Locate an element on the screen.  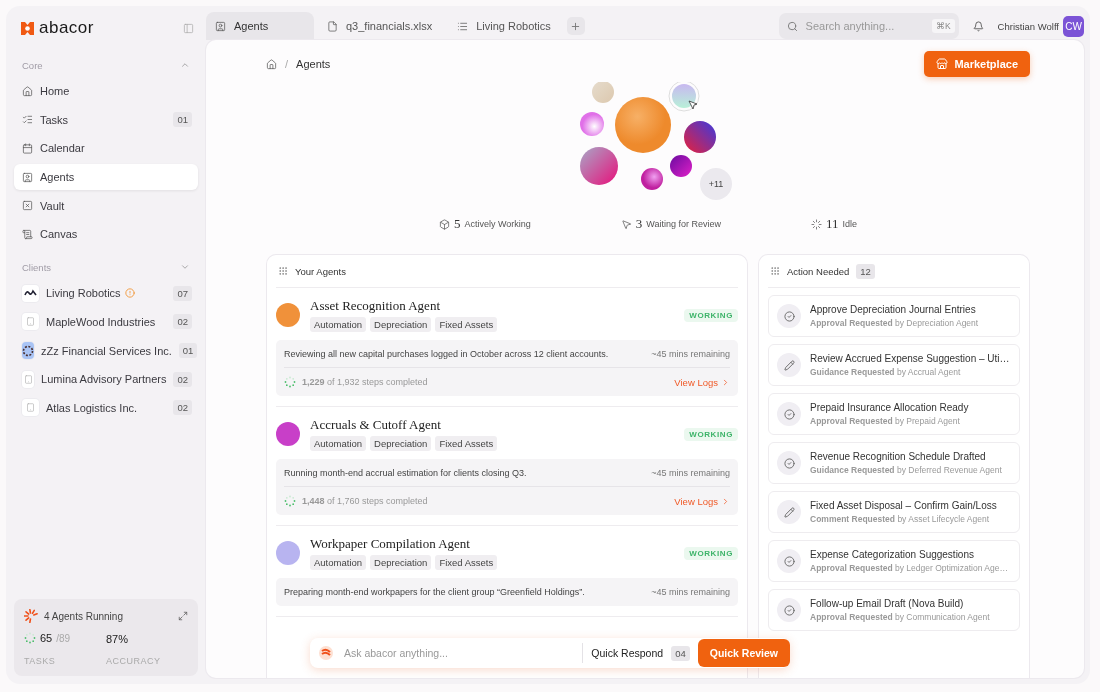
sidebar-item-label: Calendar is located at coordinates (63, 148).